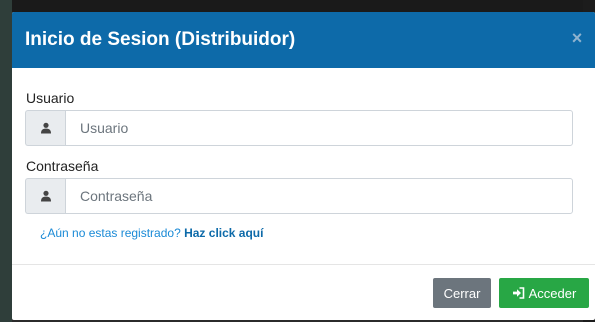 The height and width of the screenshot is (322, 595). Describe the element at coordinates (577, 38) in the screenshot. I see `close-icon: ×` at that location.